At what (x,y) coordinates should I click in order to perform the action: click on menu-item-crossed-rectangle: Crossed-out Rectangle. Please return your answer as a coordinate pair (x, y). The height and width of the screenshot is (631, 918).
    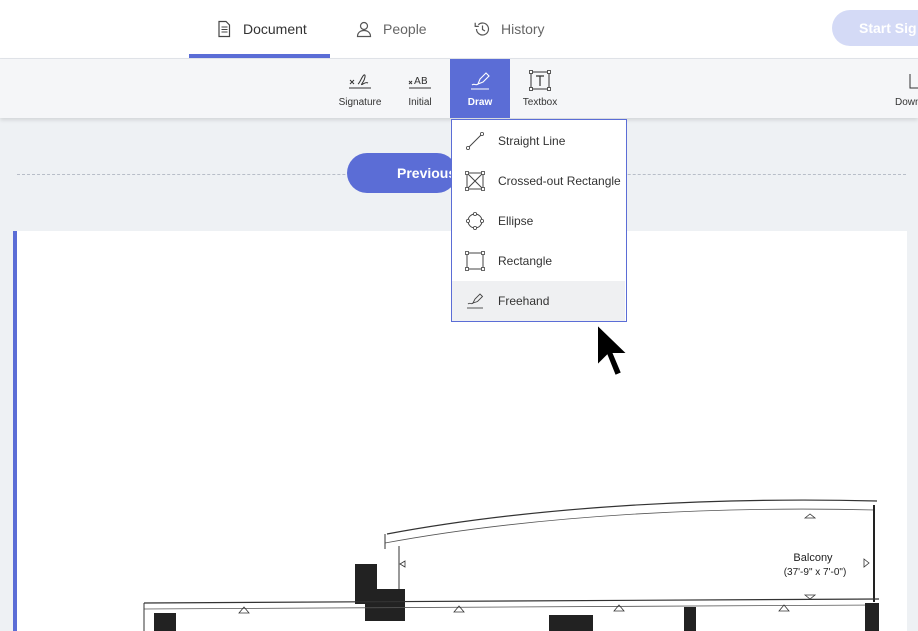
    Looking at the image, I should click on (538, 181).